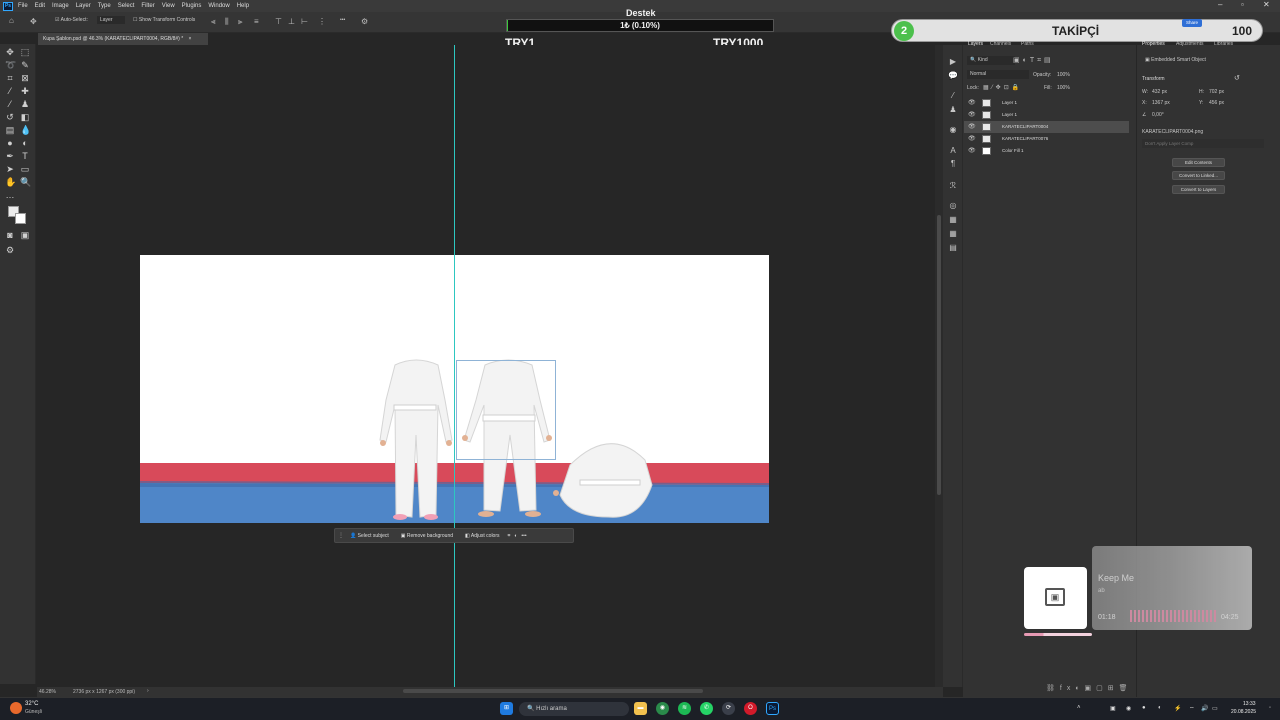  What do you see at coordinates (1046, 139) in the screenshot?
I see `layer-row: 👁 KARATECLIPART0076` at bounding box center [1046, 139].